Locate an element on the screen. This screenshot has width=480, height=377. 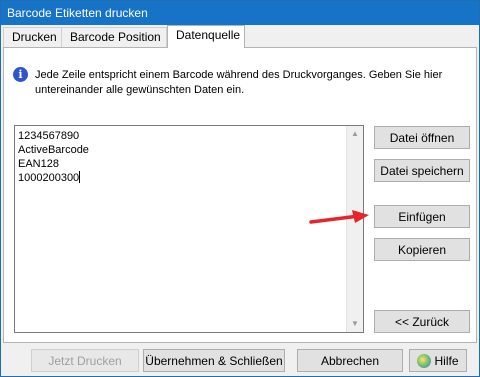
help-globe-icon is located at coordinates (424, 360).